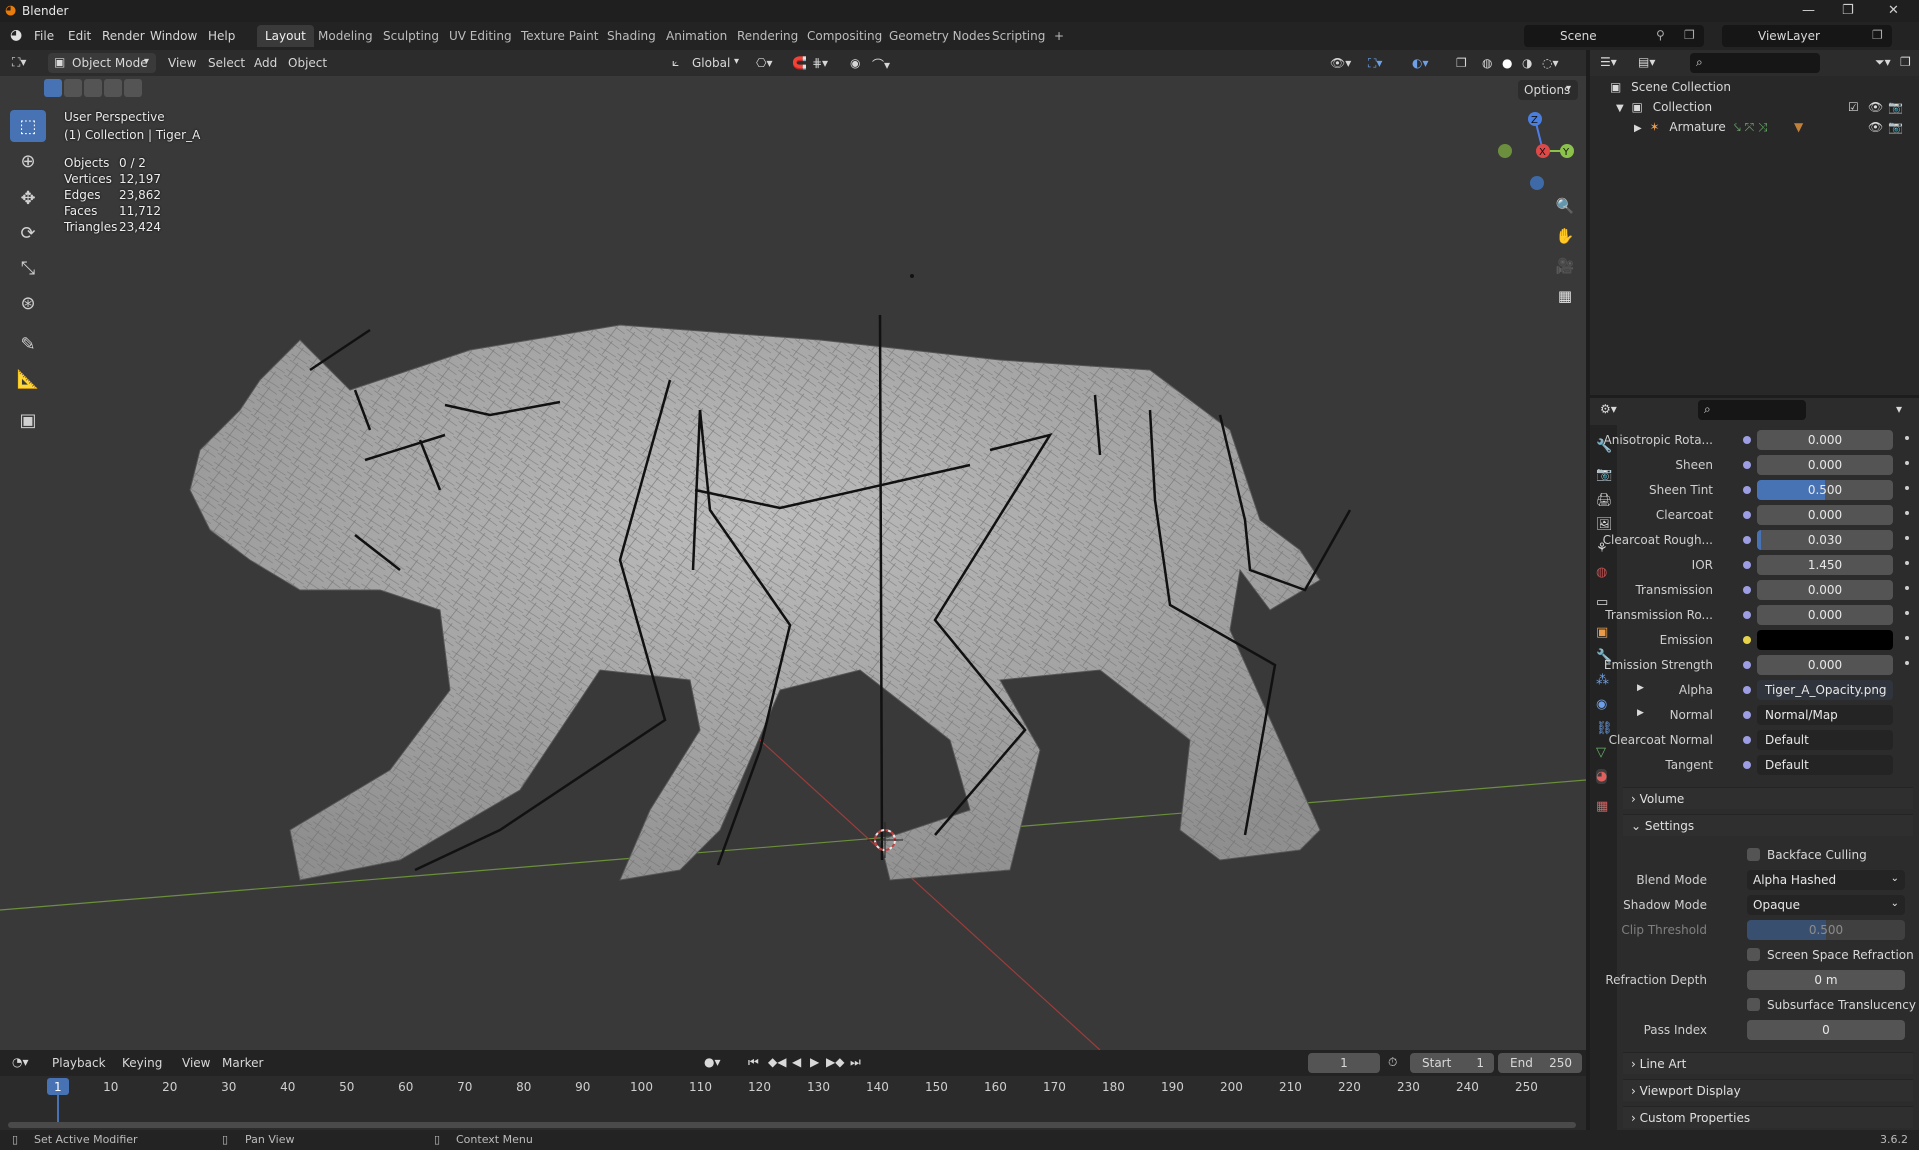 Image resolution: width=1919 pixels, height=1150 pixels. What do you see at coordinates (1825, 490) in the screenshot?
I see `property-value: 0.500` at bounding box center [1825, 490].